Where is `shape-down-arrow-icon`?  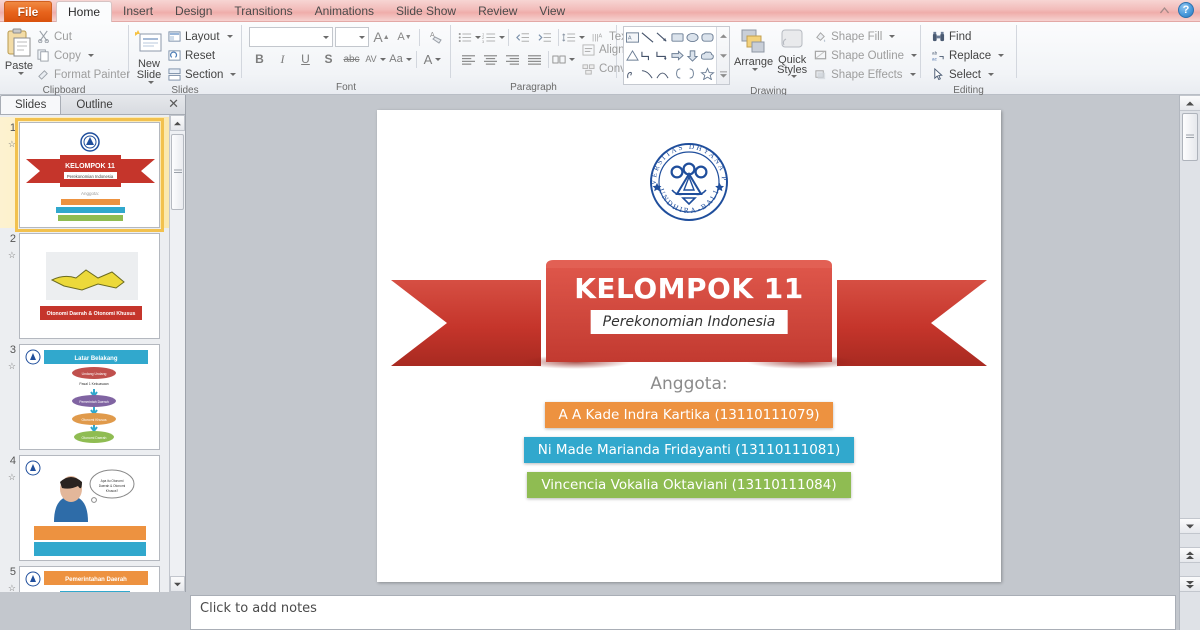
shape-down-arrow-icon is located at coordinates (692, 55).